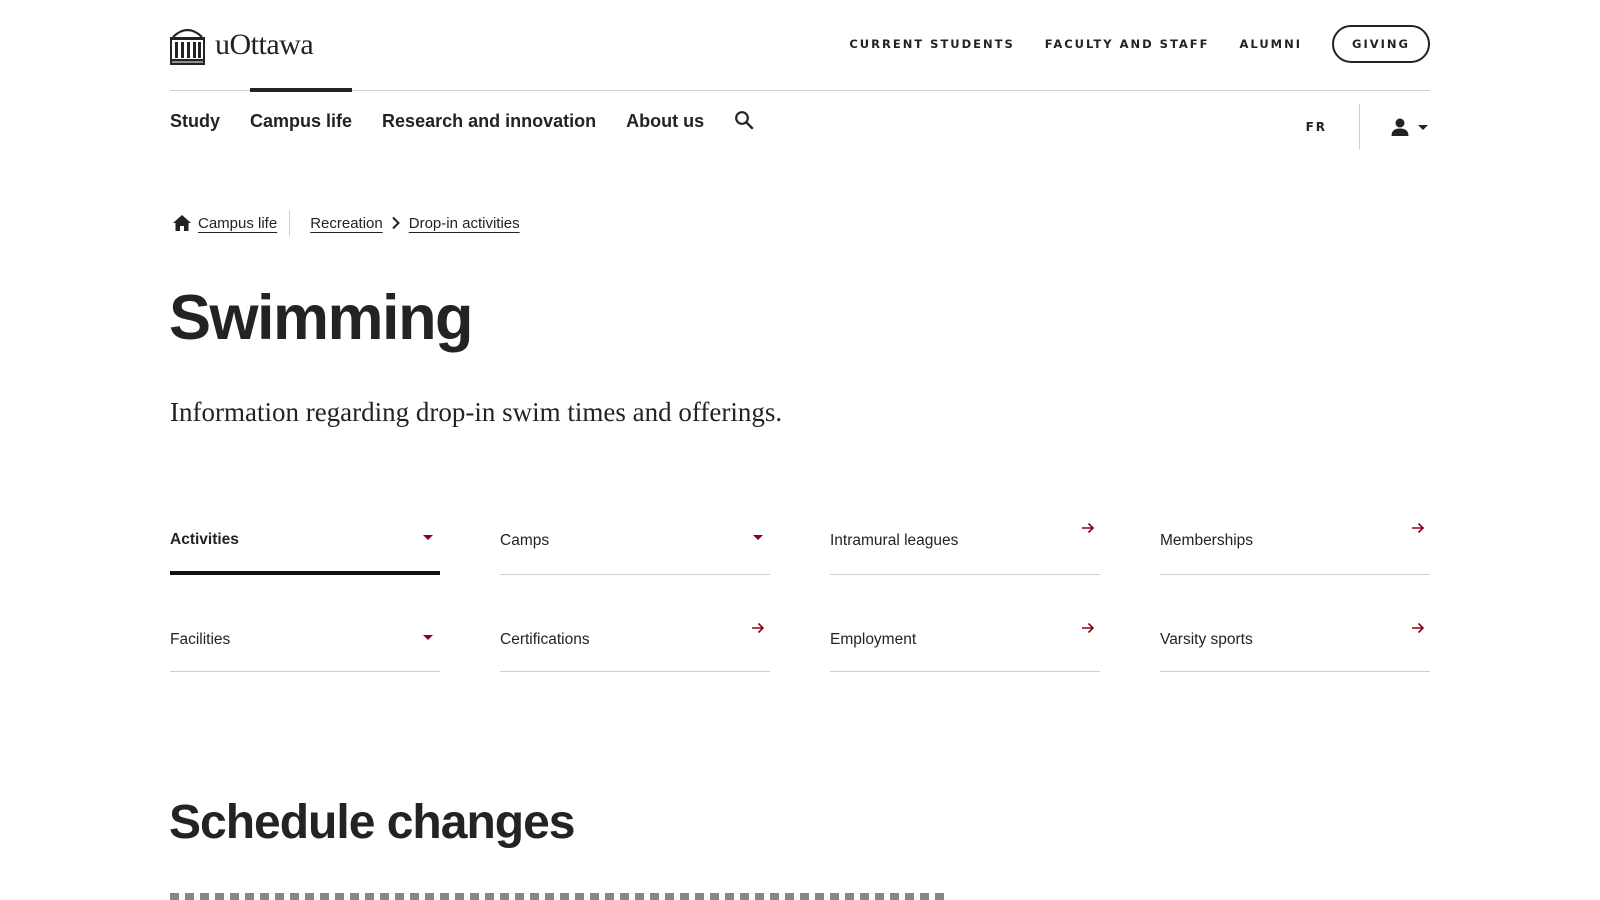  I want to click on link-faculty-and-staff: FACULTY AND STAFF, so click(1127, 44).